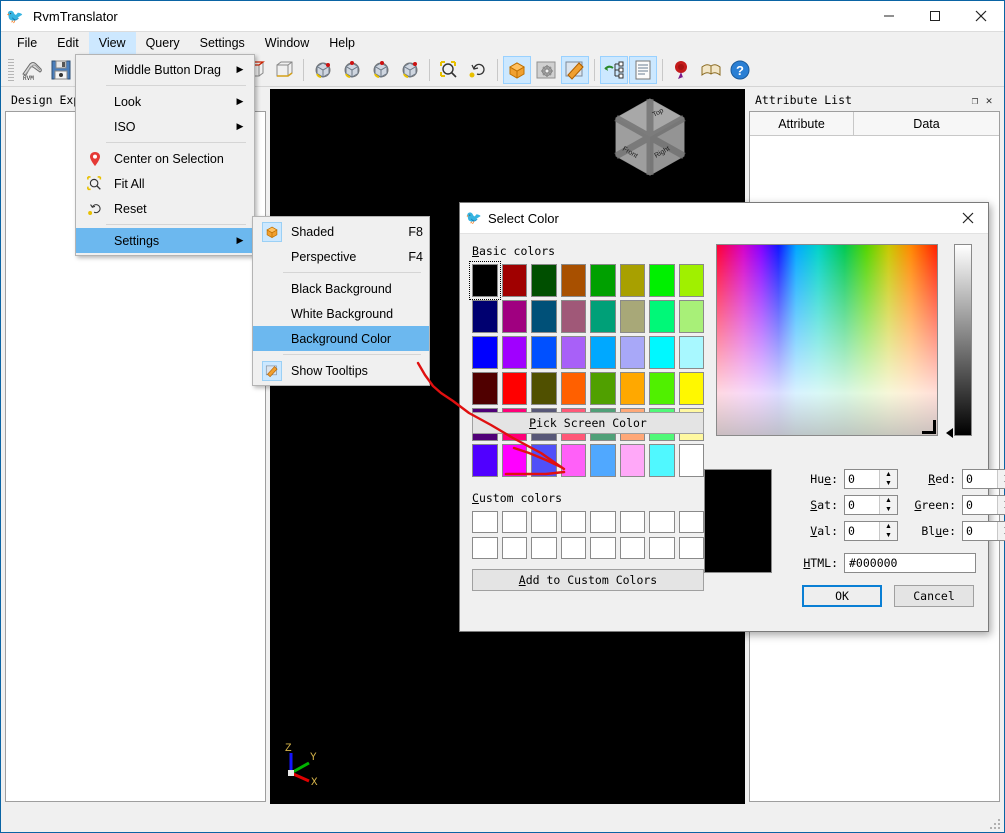  Describe the element at coordinates (61, 70) in the screenshot. I see `save-button` at that location.